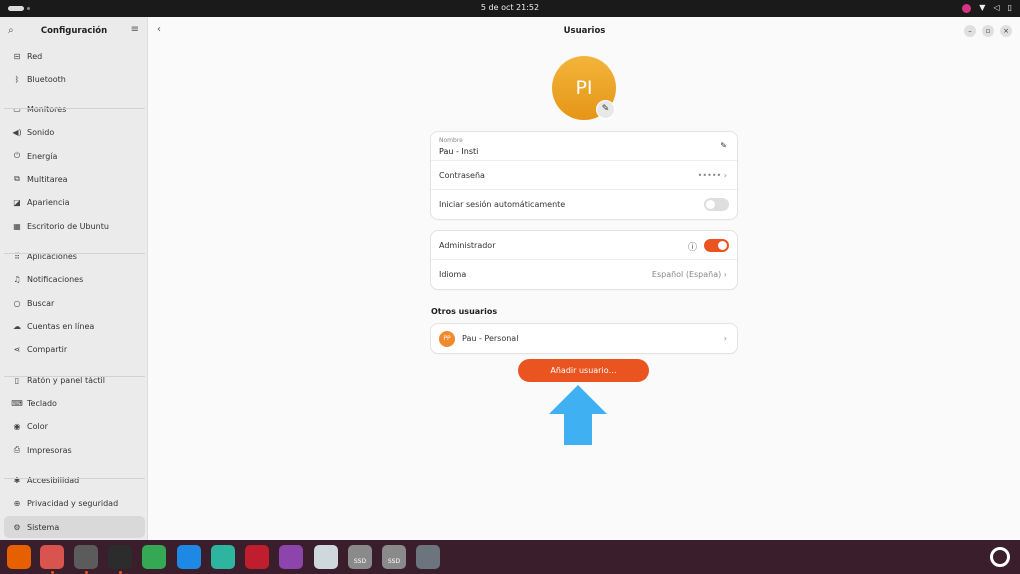 This screenshot has width=1020, height=574. What do you see at coordinates (510, 7) in the screenshot?
I see `clock: 5 de oct 21:52` at bounding box center [510, 7].